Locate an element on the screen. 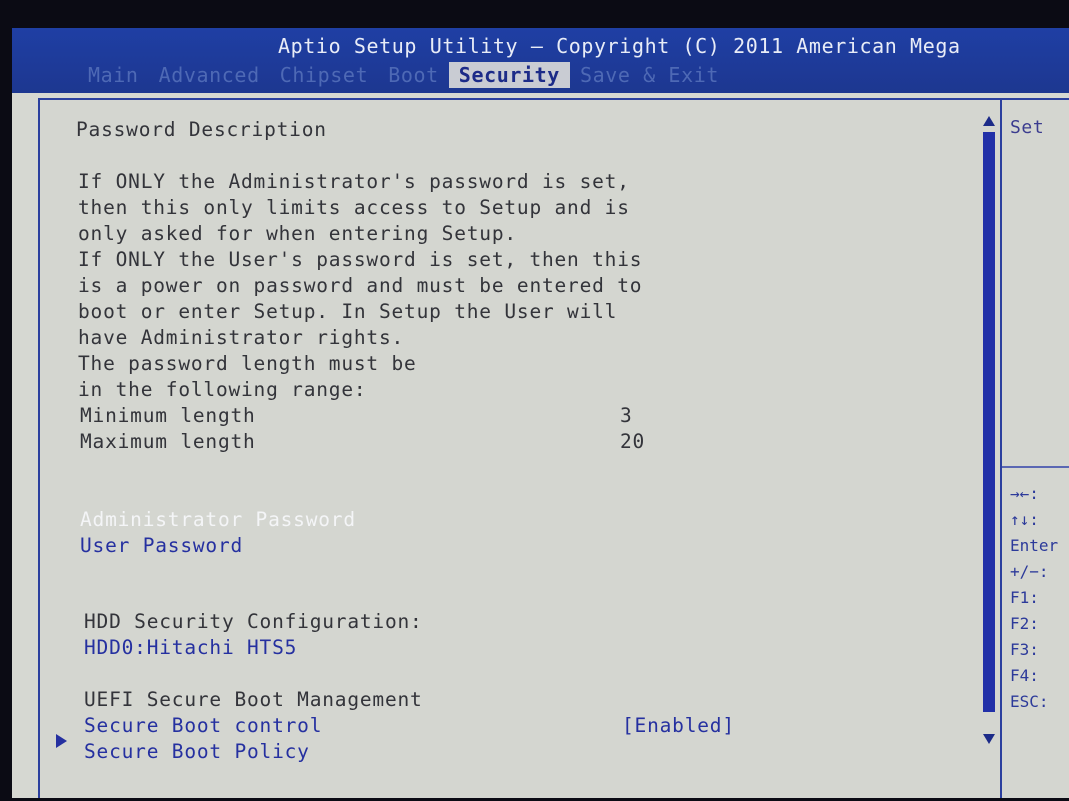  tab-security: Security is located at coordinates (509, 75).